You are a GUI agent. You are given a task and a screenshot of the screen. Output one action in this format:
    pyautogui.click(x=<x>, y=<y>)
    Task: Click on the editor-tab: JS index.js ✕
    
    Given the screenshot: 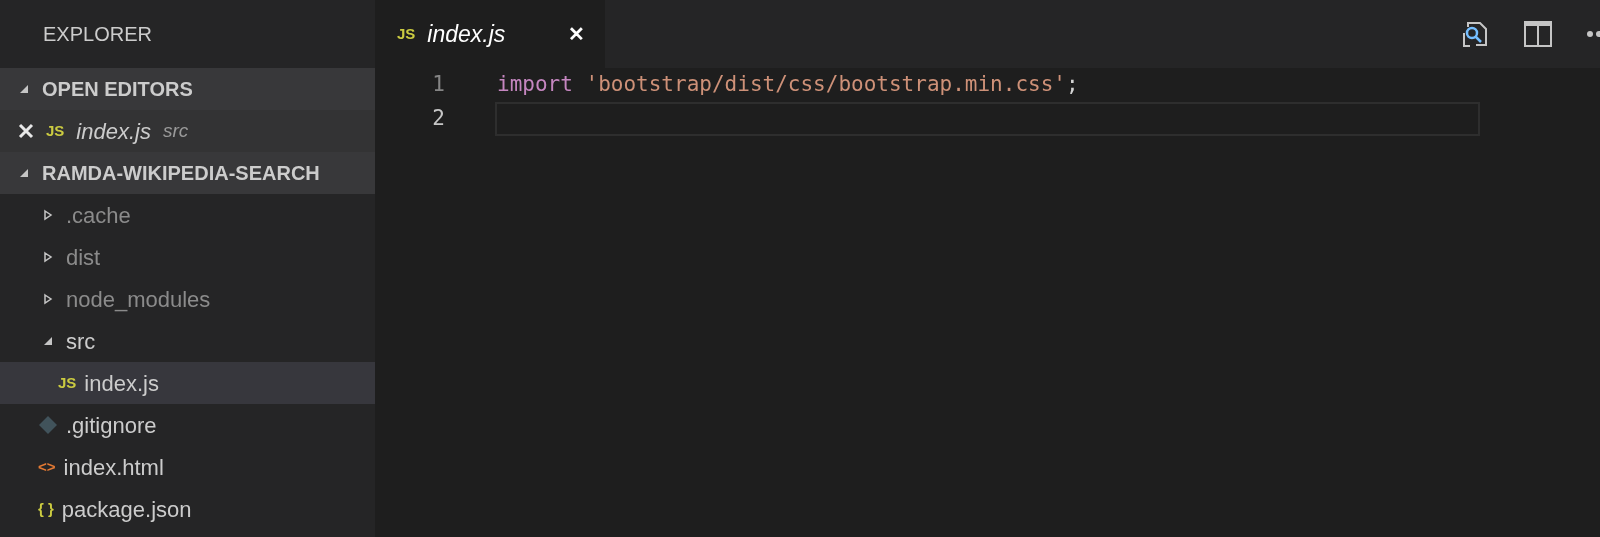 What is the action you would take?
    pyautogui.click(x=490, y=34)
    